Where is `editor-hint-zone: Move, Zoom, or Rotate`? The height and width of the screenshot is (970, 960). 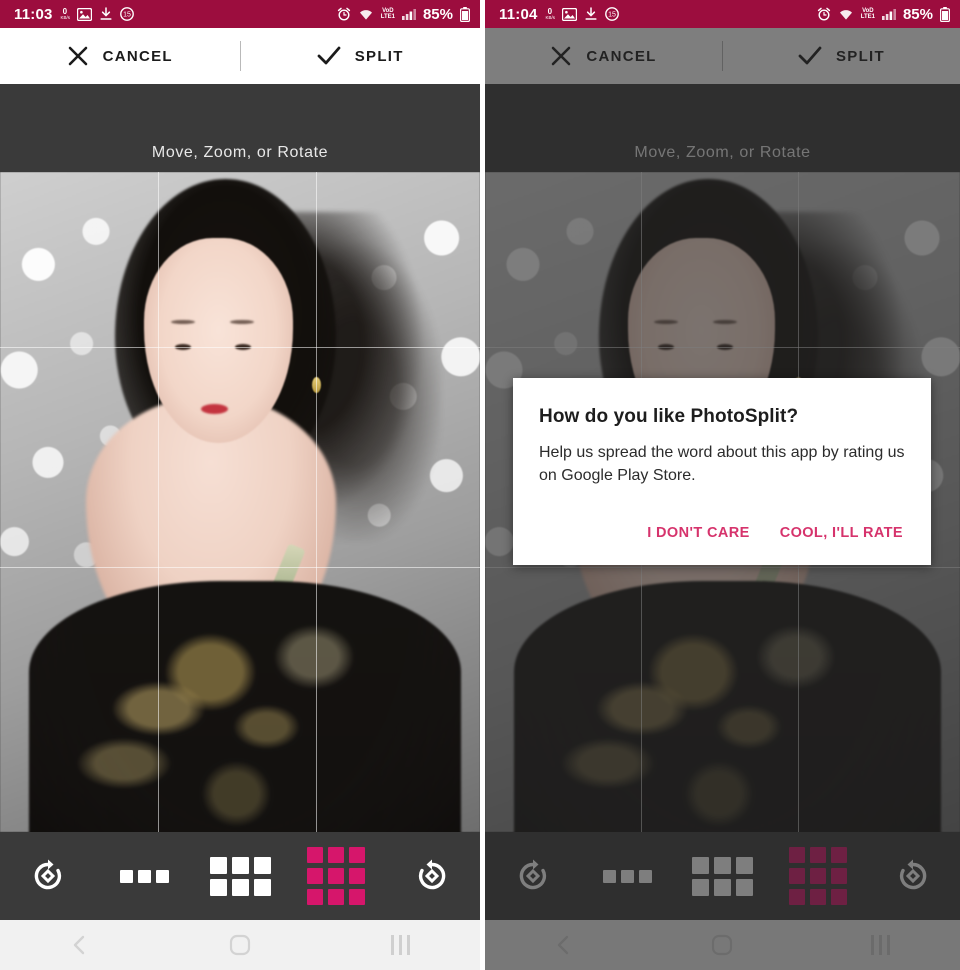
editor-hint-zone: Move, Zoom, or Rotate is located at coordinates (240, 128).